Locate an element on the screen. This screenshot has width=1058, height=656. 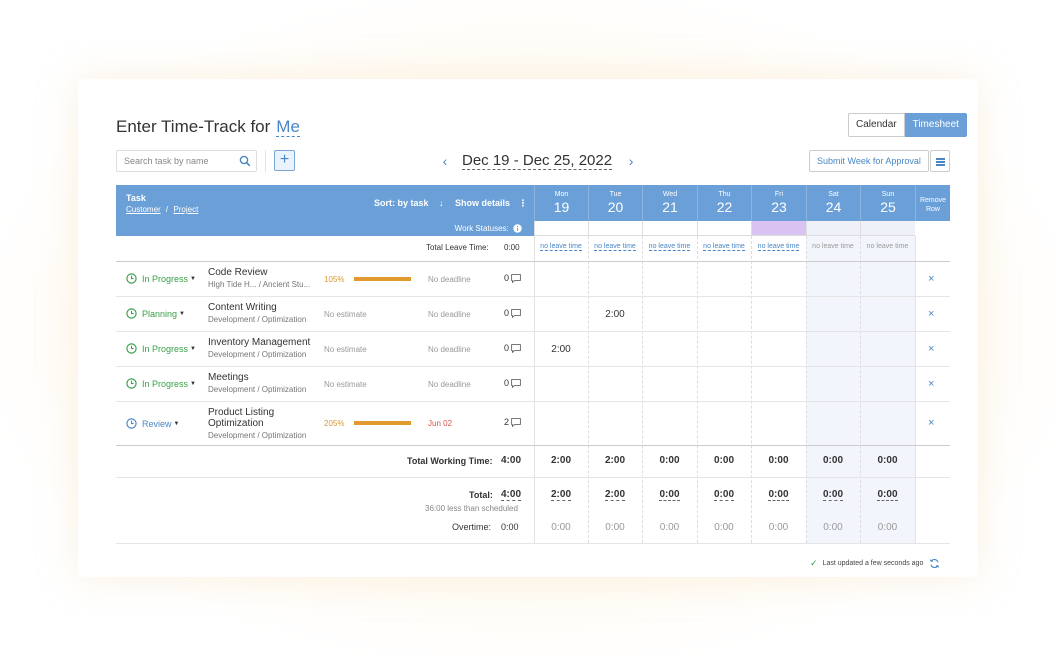
task-name: Product Listing Optimization is located at coordinates (241, 418).